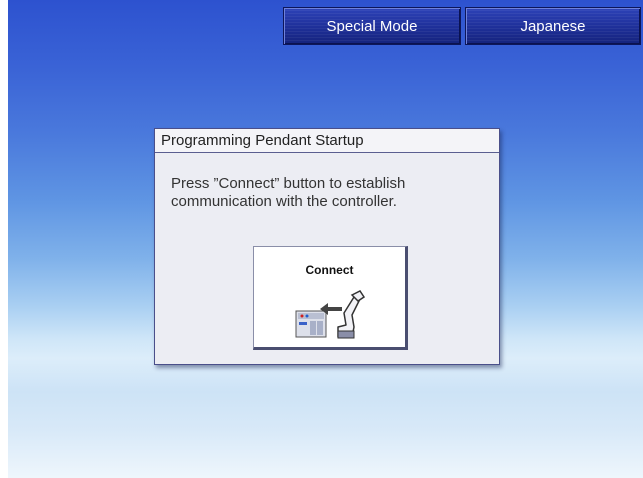 The image size is (643, 478). Describe the element at coordinates (329, 270) in the screenshot. I see `connect-label: Connect` at that location.